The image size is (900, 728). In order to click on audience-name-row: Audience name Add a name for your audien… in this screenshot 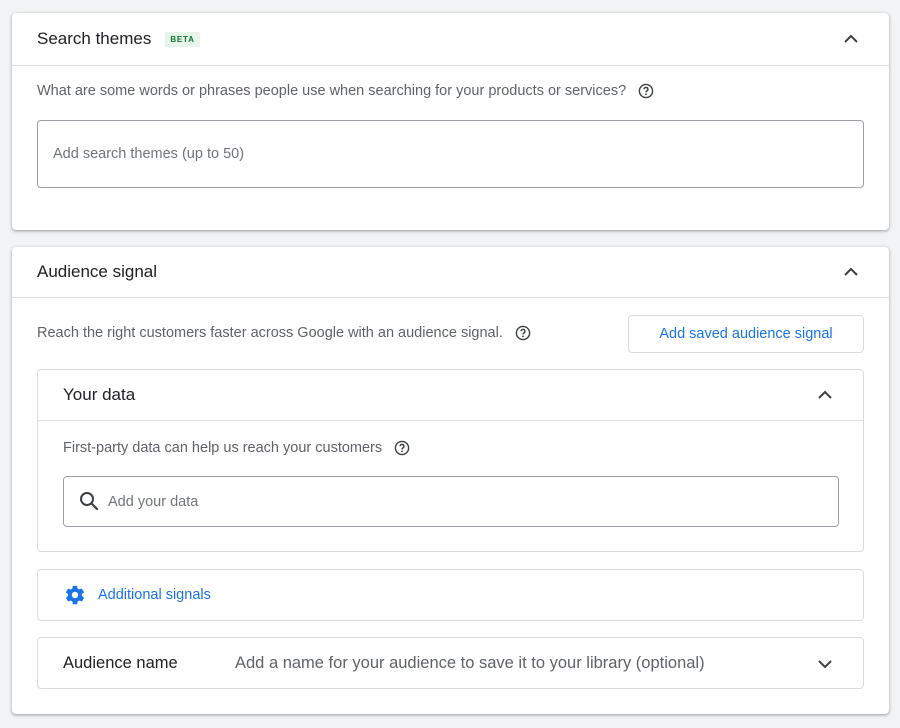, I will do `click(450, 663)`.